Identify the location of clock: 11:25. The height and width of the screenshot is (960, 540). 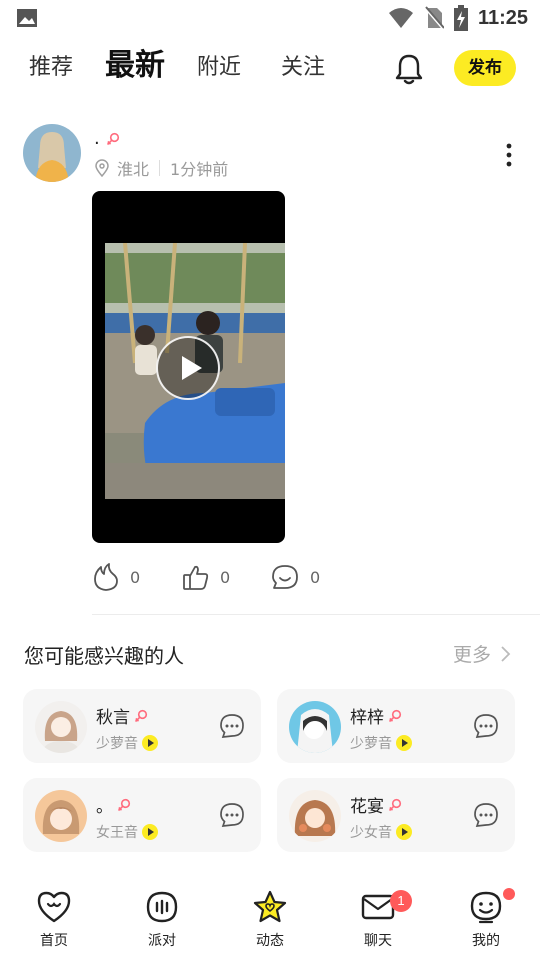
(502, 17).